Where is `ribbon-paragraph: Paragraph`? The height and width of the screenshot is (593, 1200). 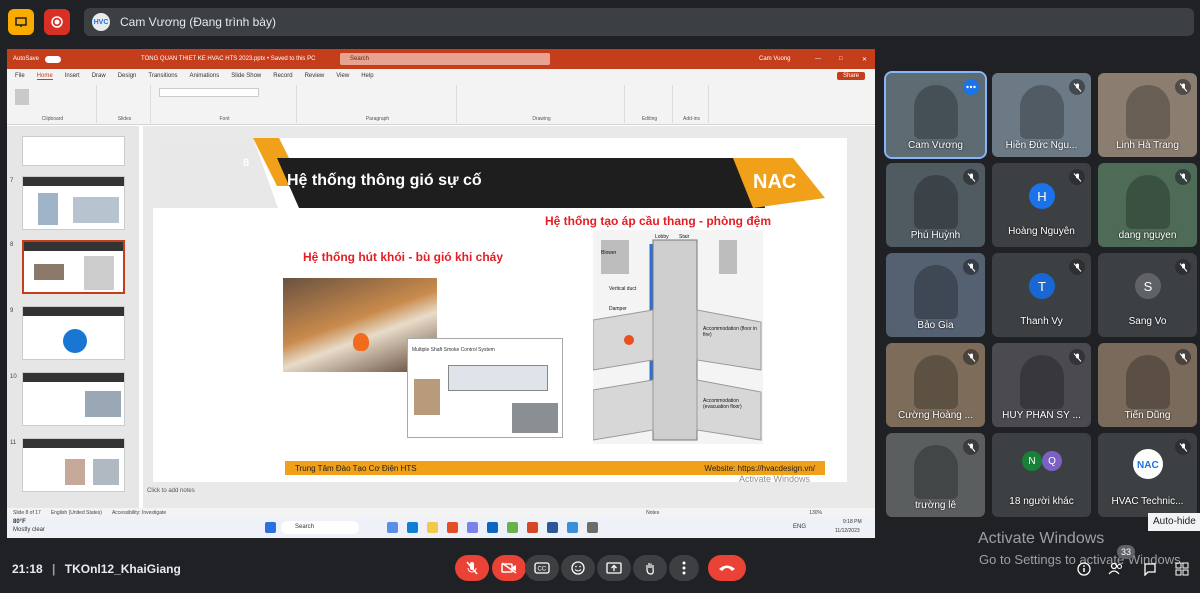 ribbon-paragraph: Paragraph is located at coordinates (378, 104).